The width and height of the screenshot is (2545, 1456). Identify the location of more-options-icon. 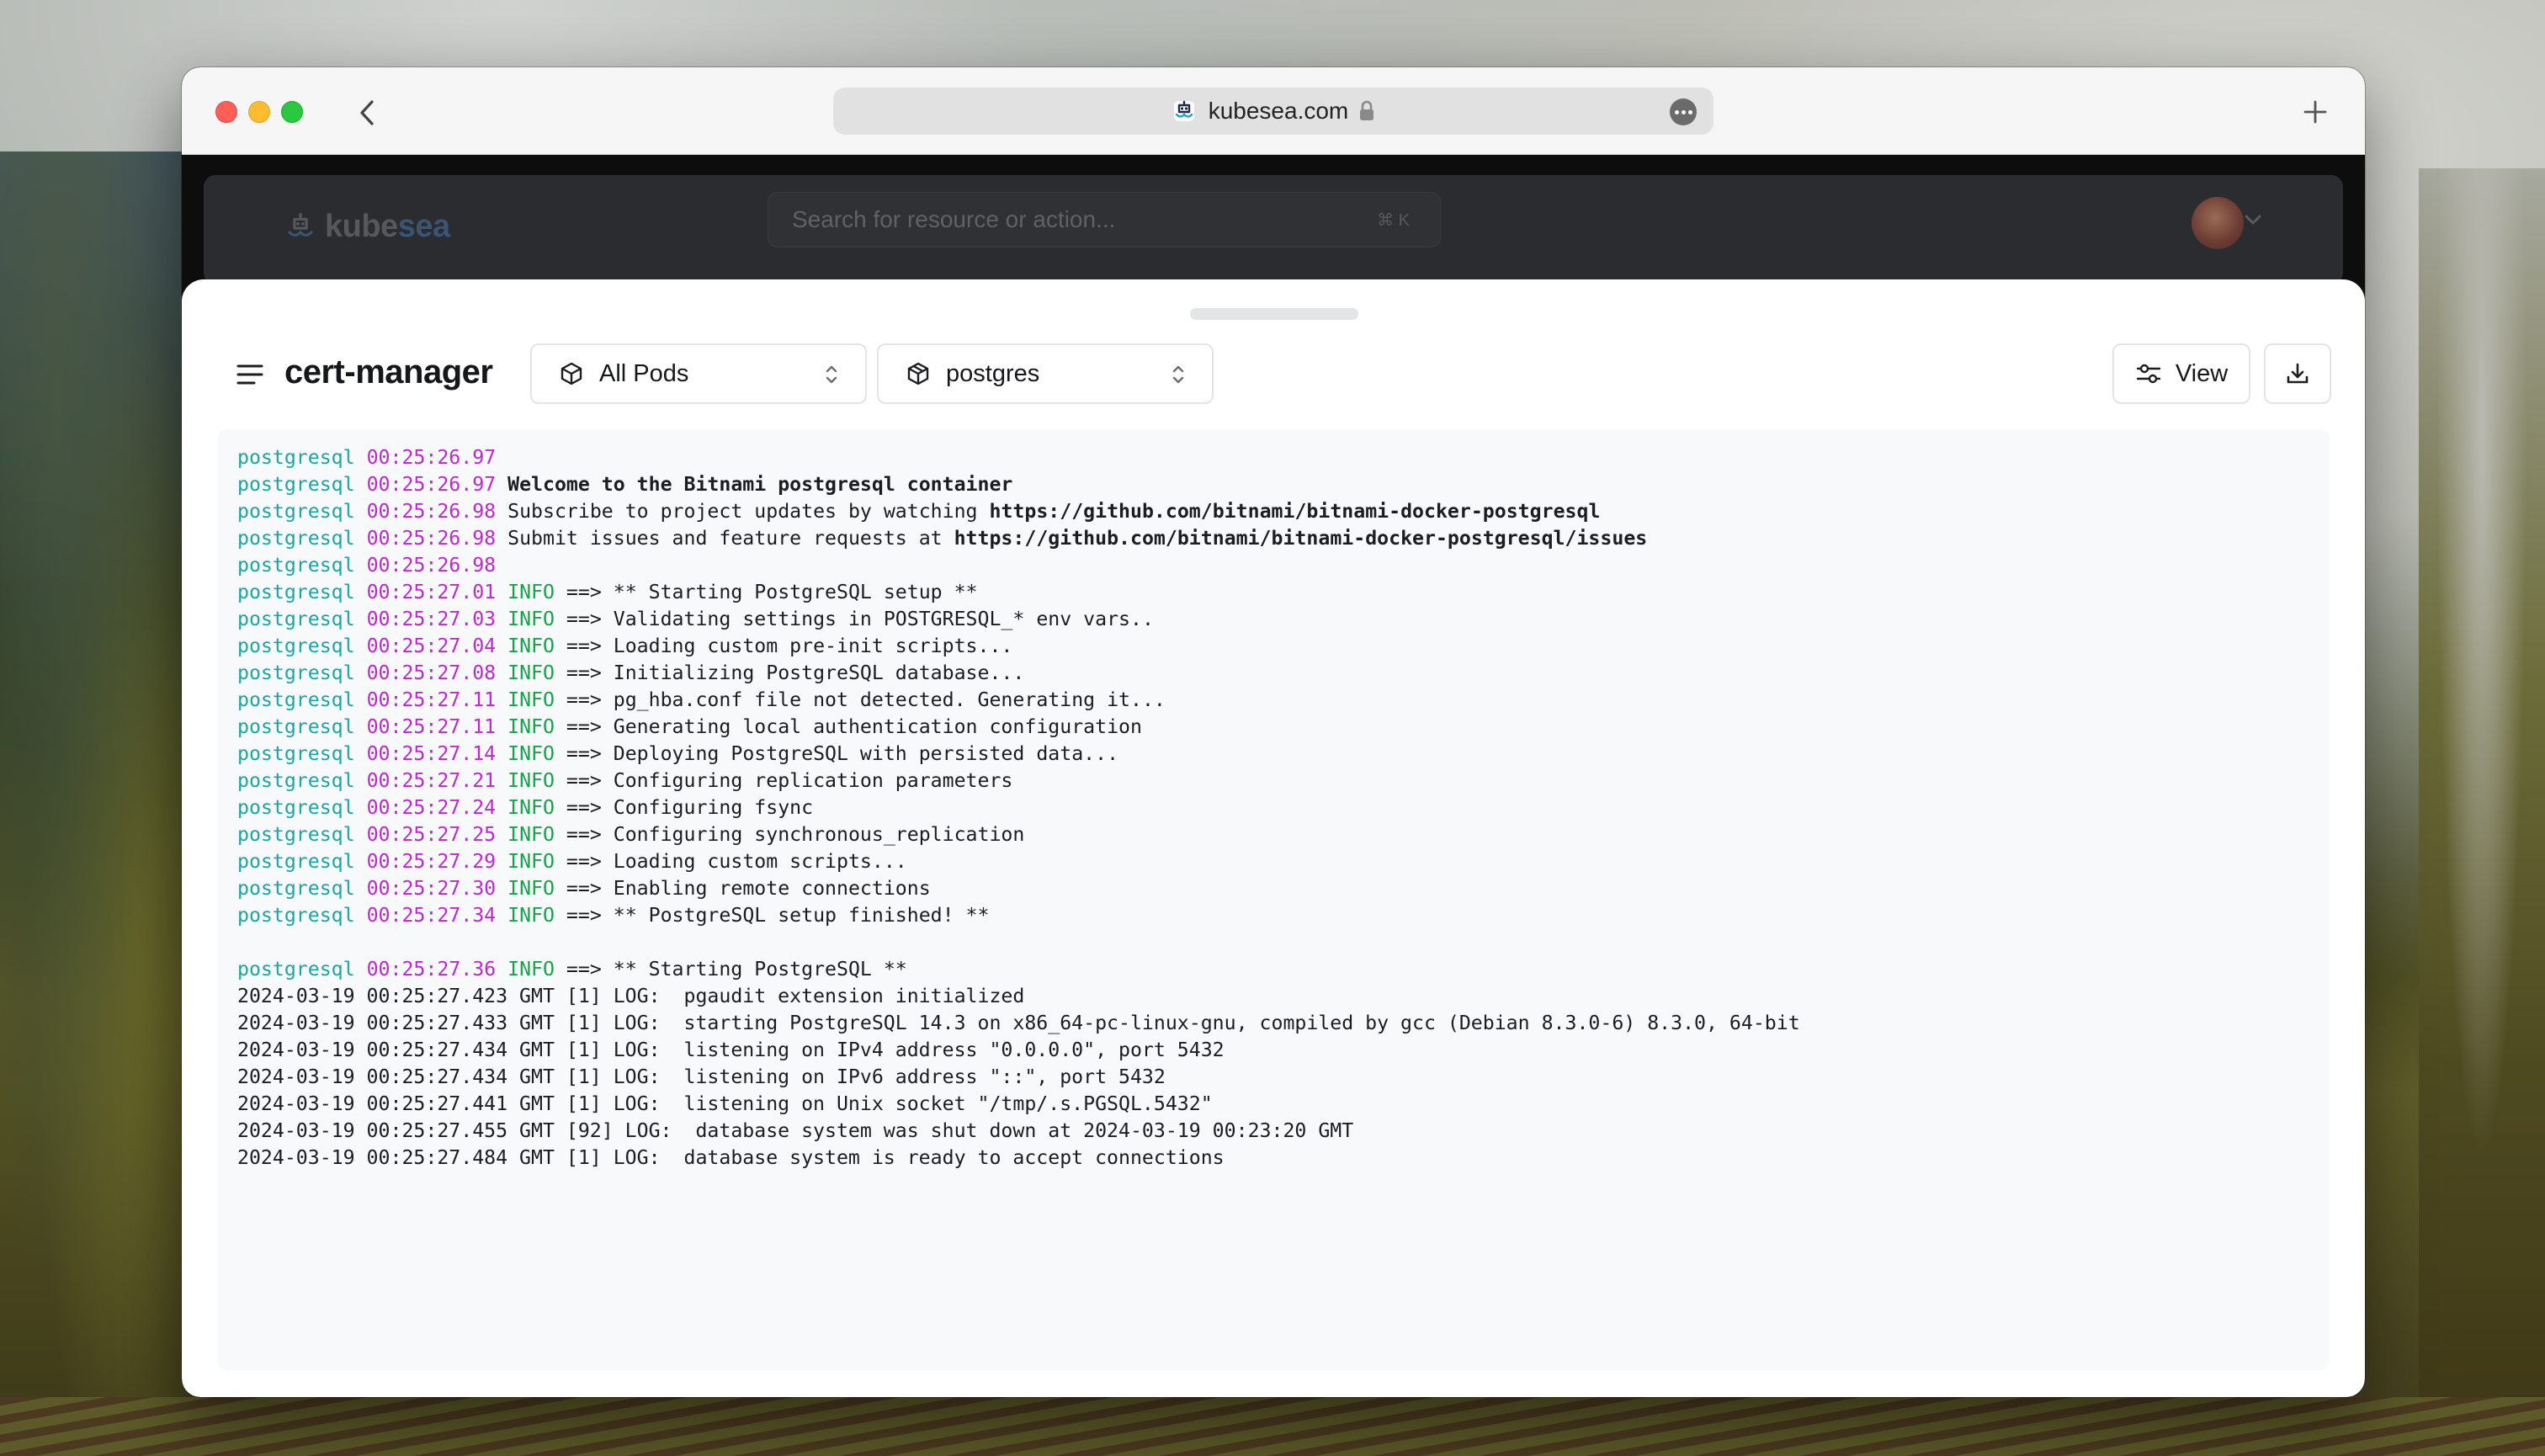
(1683, 111).